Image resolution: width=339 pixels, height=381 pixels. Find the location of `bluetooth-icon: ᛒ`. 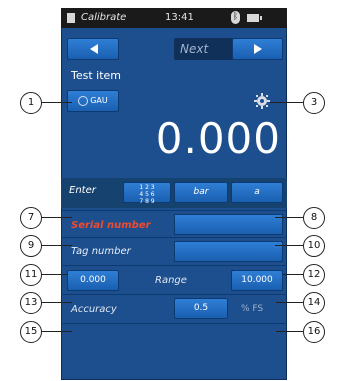

bluetooth-icon: ᛒ is located at coordinates (235, 17).